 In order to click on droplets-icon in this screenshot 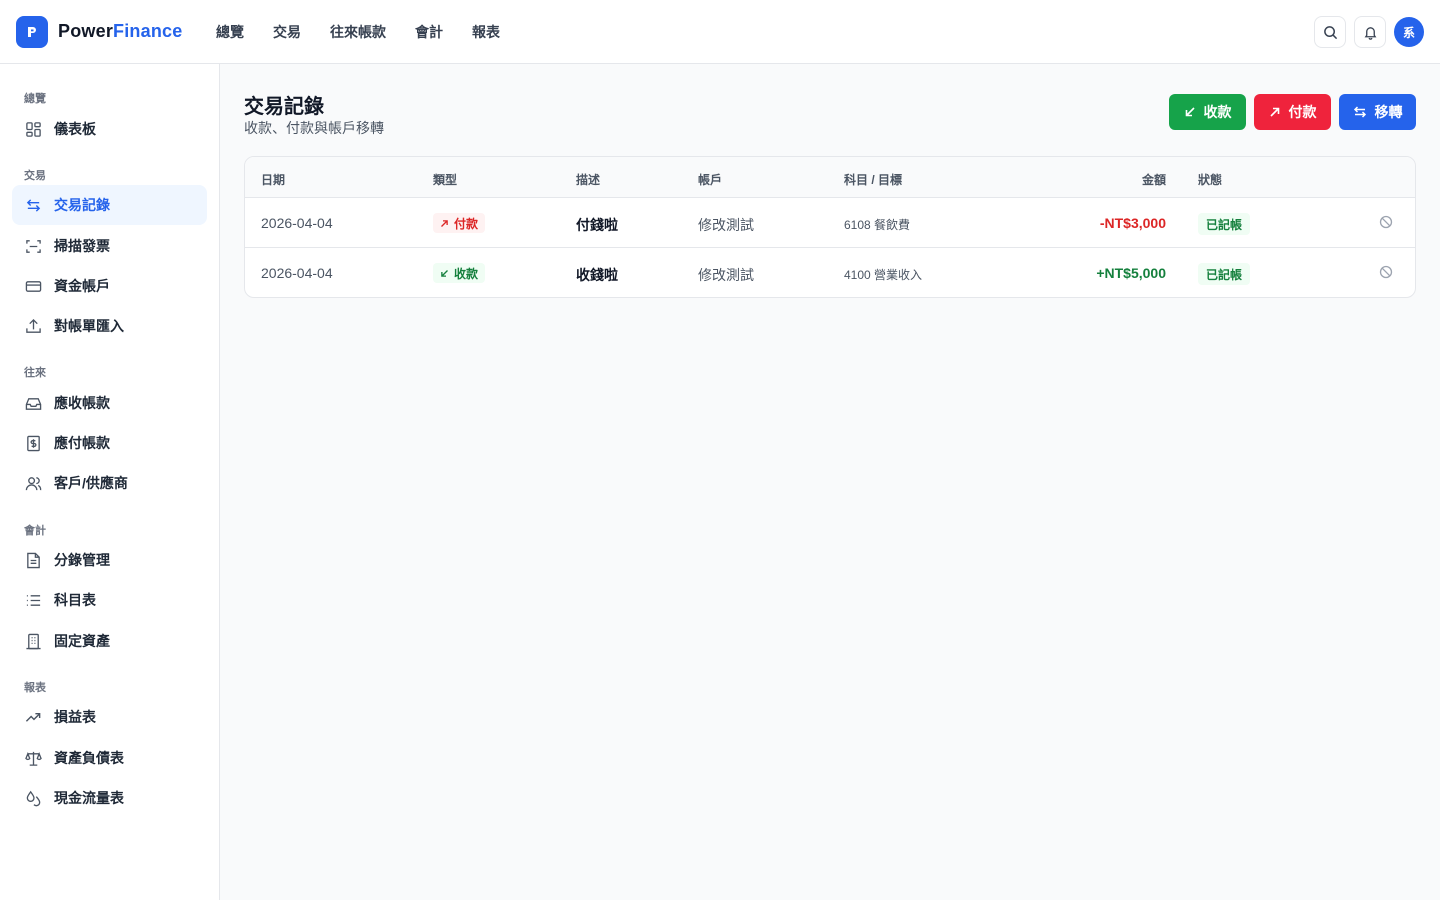, I will do `click(33, 798)`.